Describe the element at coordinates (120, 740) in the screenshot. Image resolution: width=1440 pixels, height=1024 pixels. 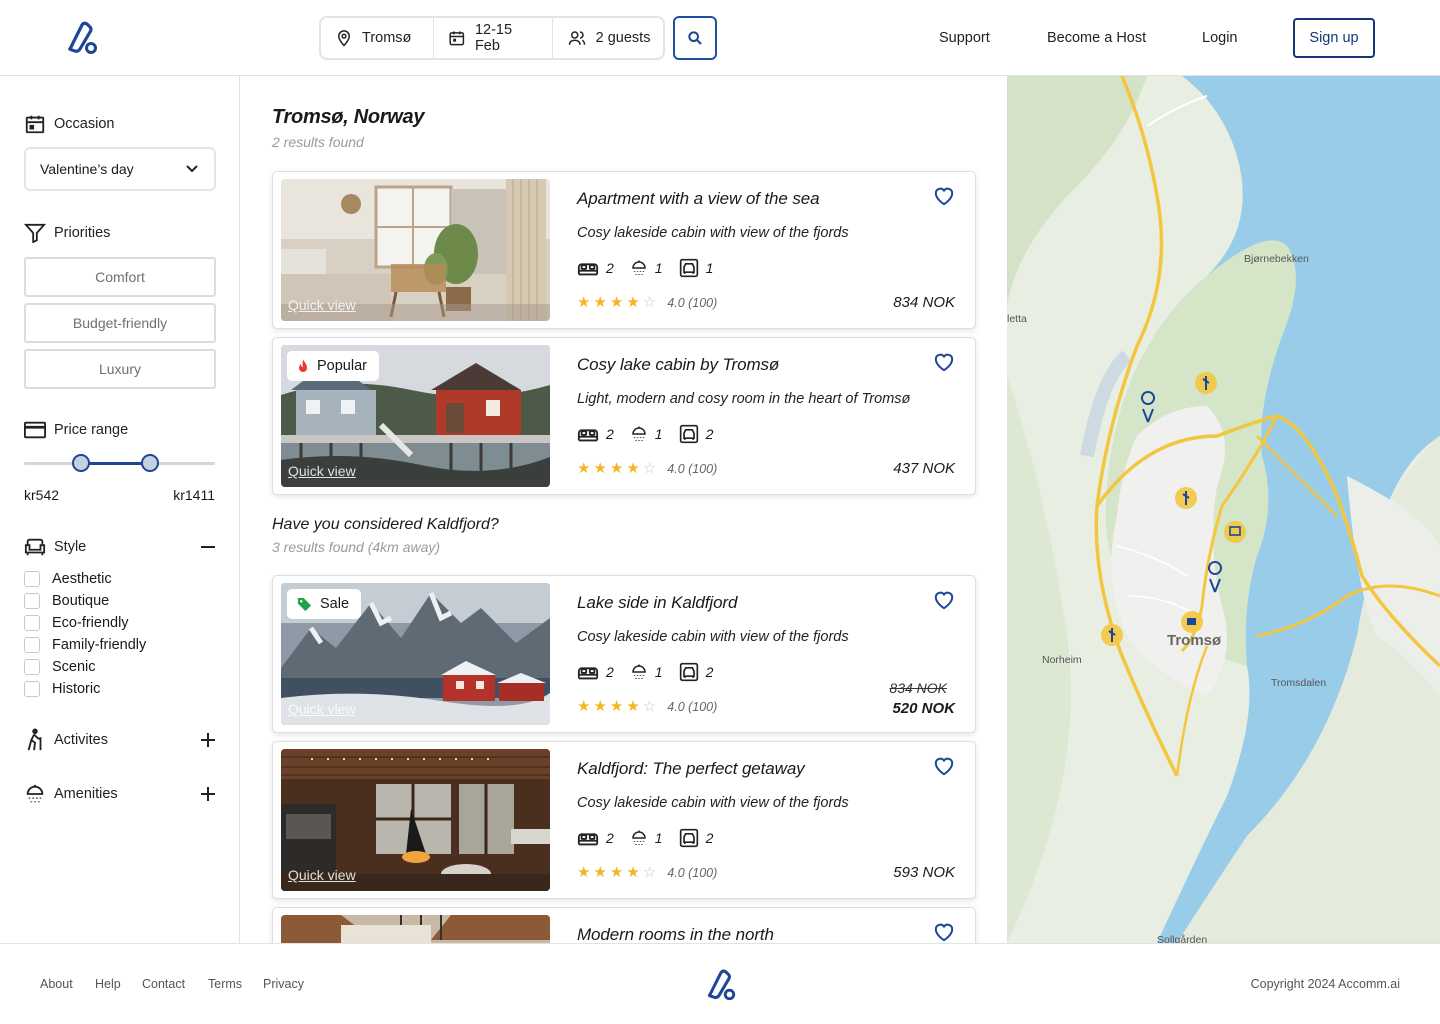
I see `activities-heading: Activites` at that location.